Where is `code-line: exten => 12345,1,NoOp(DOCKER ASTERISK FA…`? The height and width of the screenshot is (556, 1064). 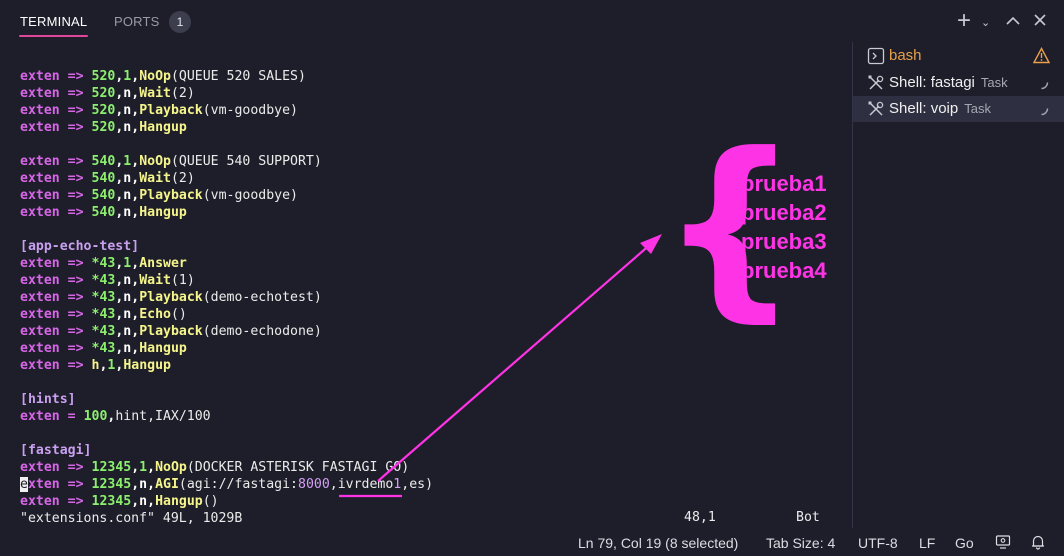 code-line: exten => 12345,1,NoOp(DOCKER ASTERISK FA… is located at coordinates (215, 467).